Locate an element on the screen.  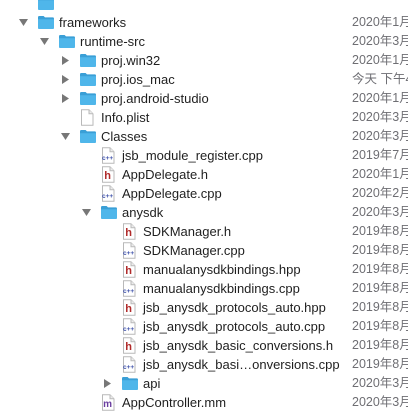
list-item: h jsb_anysdk_basic_conversions.h 2019年8月 is located at coordinates (204, 345).